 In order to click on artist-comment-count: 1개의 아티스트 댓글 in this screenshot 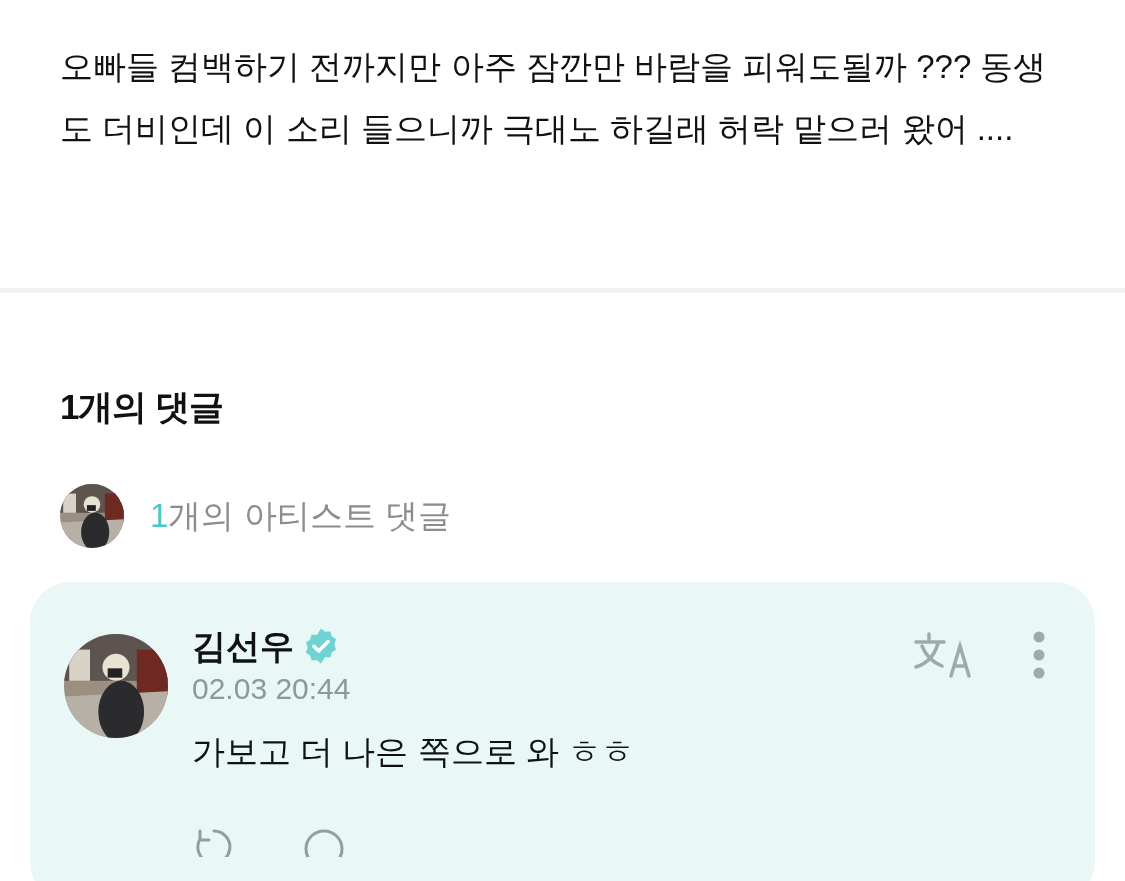, I will do `click(300, 515)`.